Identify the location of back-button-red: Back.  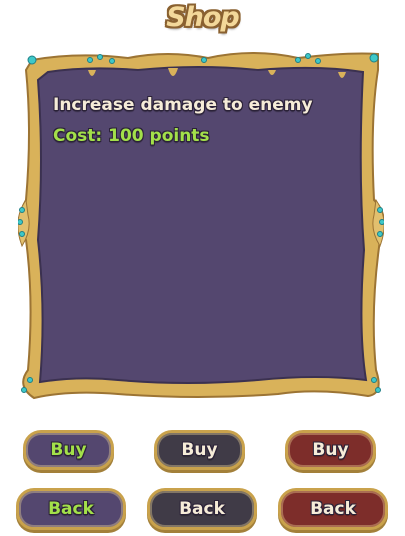
(333, 509).